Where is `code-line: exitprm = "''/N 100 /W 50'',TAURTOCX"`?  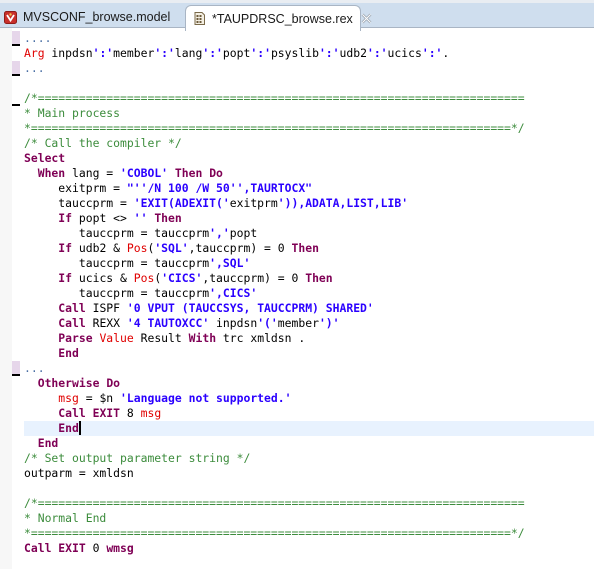
code-line: exitprm = "''/N 100 /W 50'',TAURTOCX" is located at coordinates (297, 188).